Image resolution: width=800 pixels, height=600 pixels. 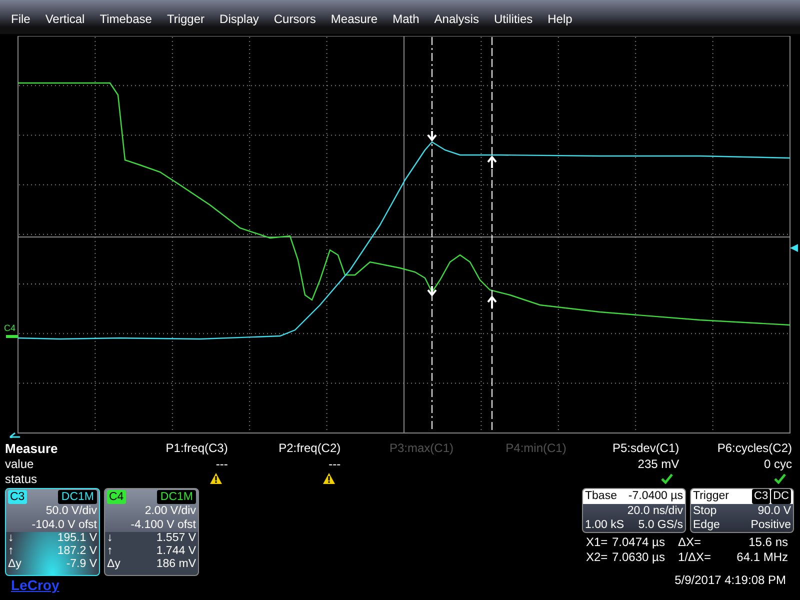 What do you see at coordinates (597, 557) in the screenshot?
I see `cursor-label: X2=` at bounding box center [597, 557].